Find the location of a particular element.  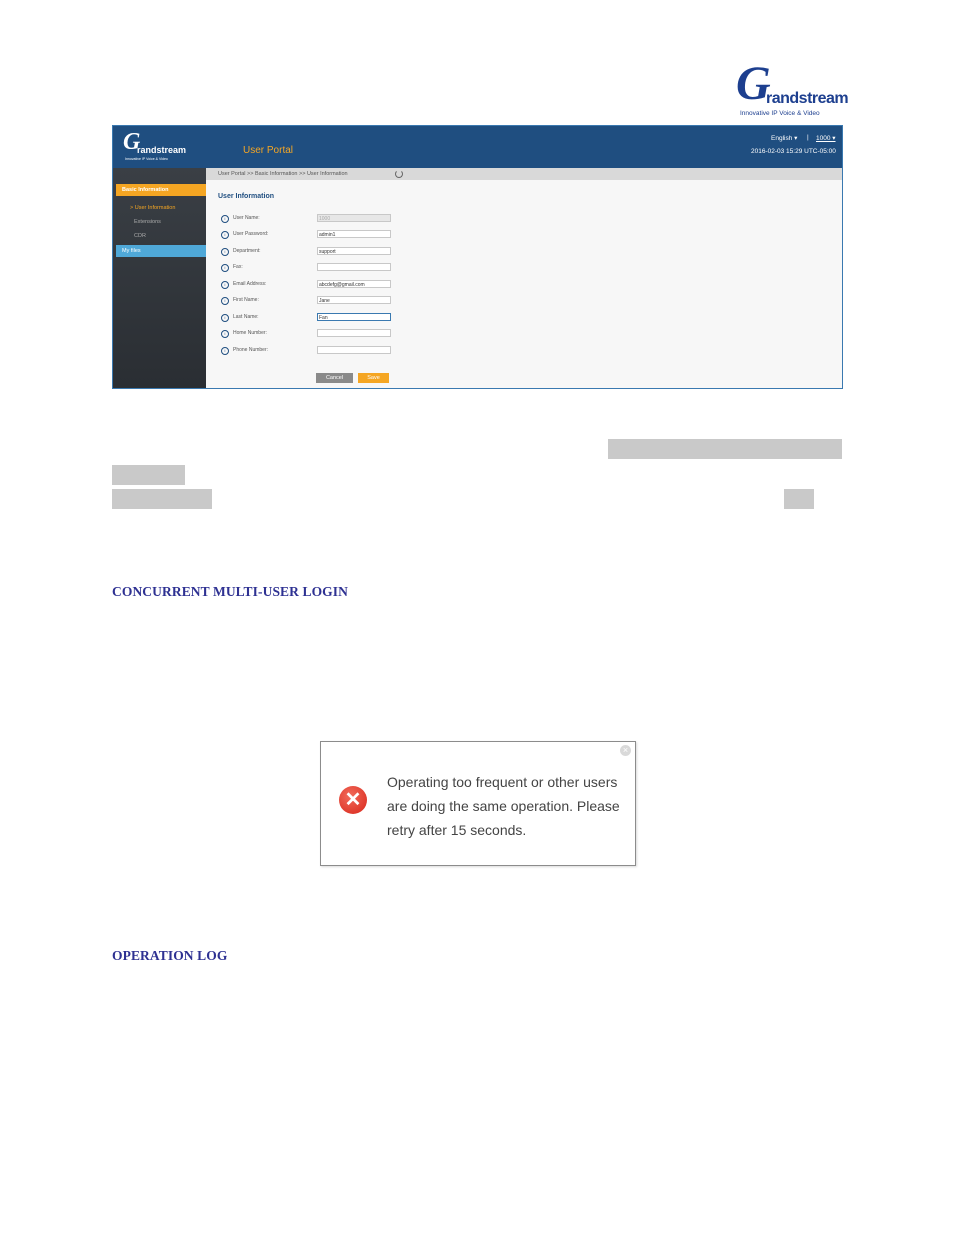

field-label: First Name: is located at coordinates (246, 300).